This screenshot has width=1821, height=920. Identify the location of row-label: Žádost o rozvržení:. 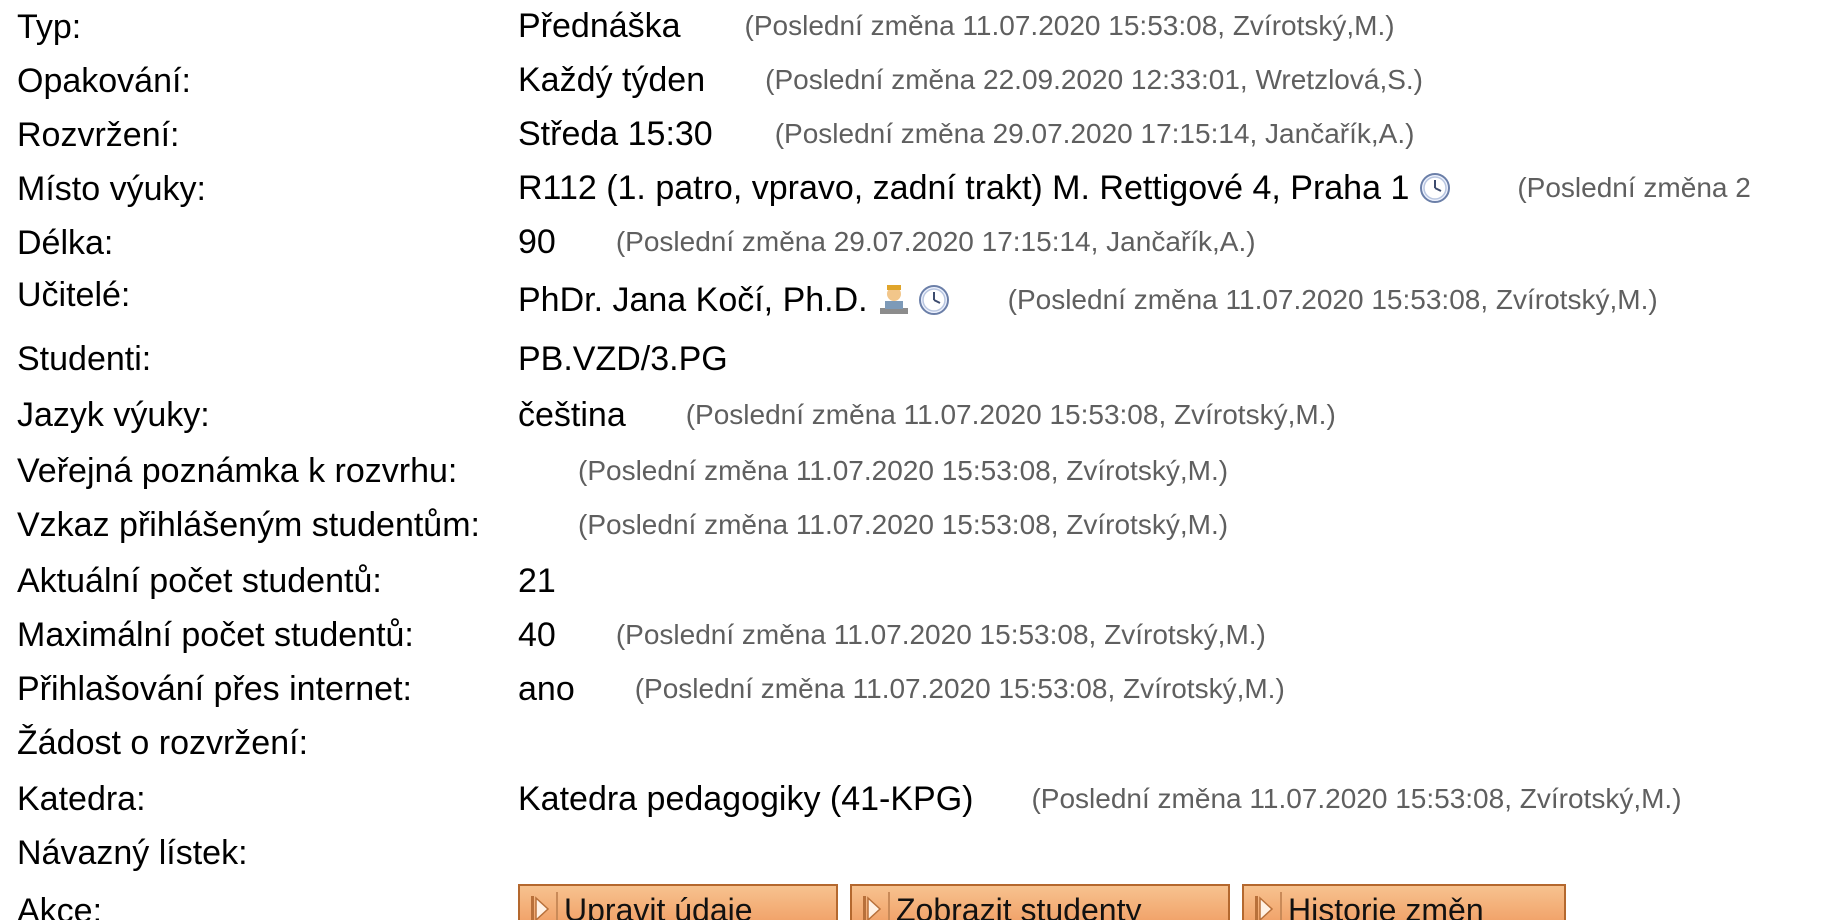
(163, 743).